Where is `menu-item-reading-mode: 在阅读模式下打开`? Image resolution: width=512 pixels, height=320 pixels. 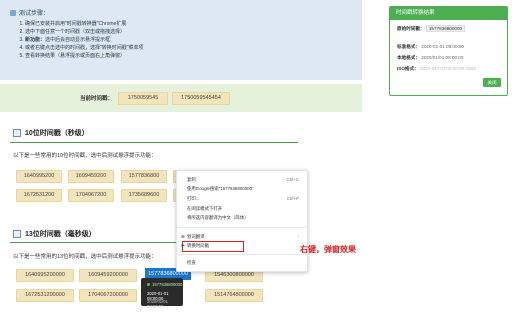 menu-item-reading-mode: 在阅读模式下打开 is located at coordinates (204, 209).